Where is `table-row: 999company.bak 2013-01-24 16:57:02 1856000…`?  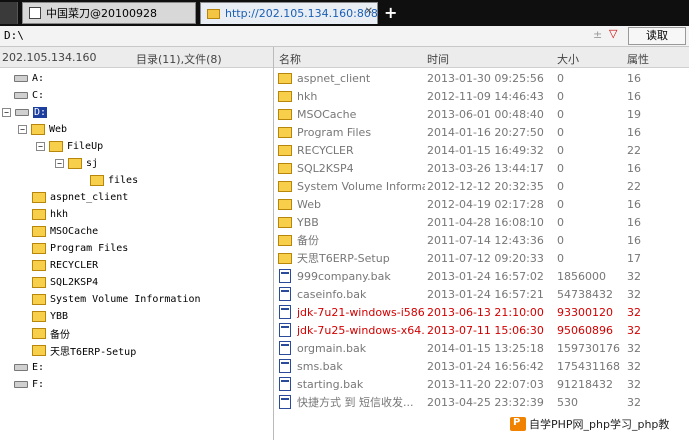
table-row: 999company.bak 2013-01-24 16:57:02 1856000… is located at coordinates (481, 276).